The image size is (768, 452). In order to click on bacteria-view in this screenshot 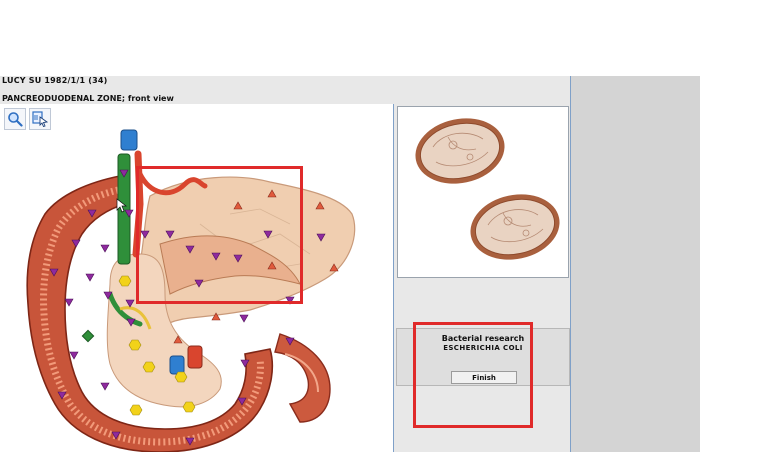, I will do `click(483, 192)`.